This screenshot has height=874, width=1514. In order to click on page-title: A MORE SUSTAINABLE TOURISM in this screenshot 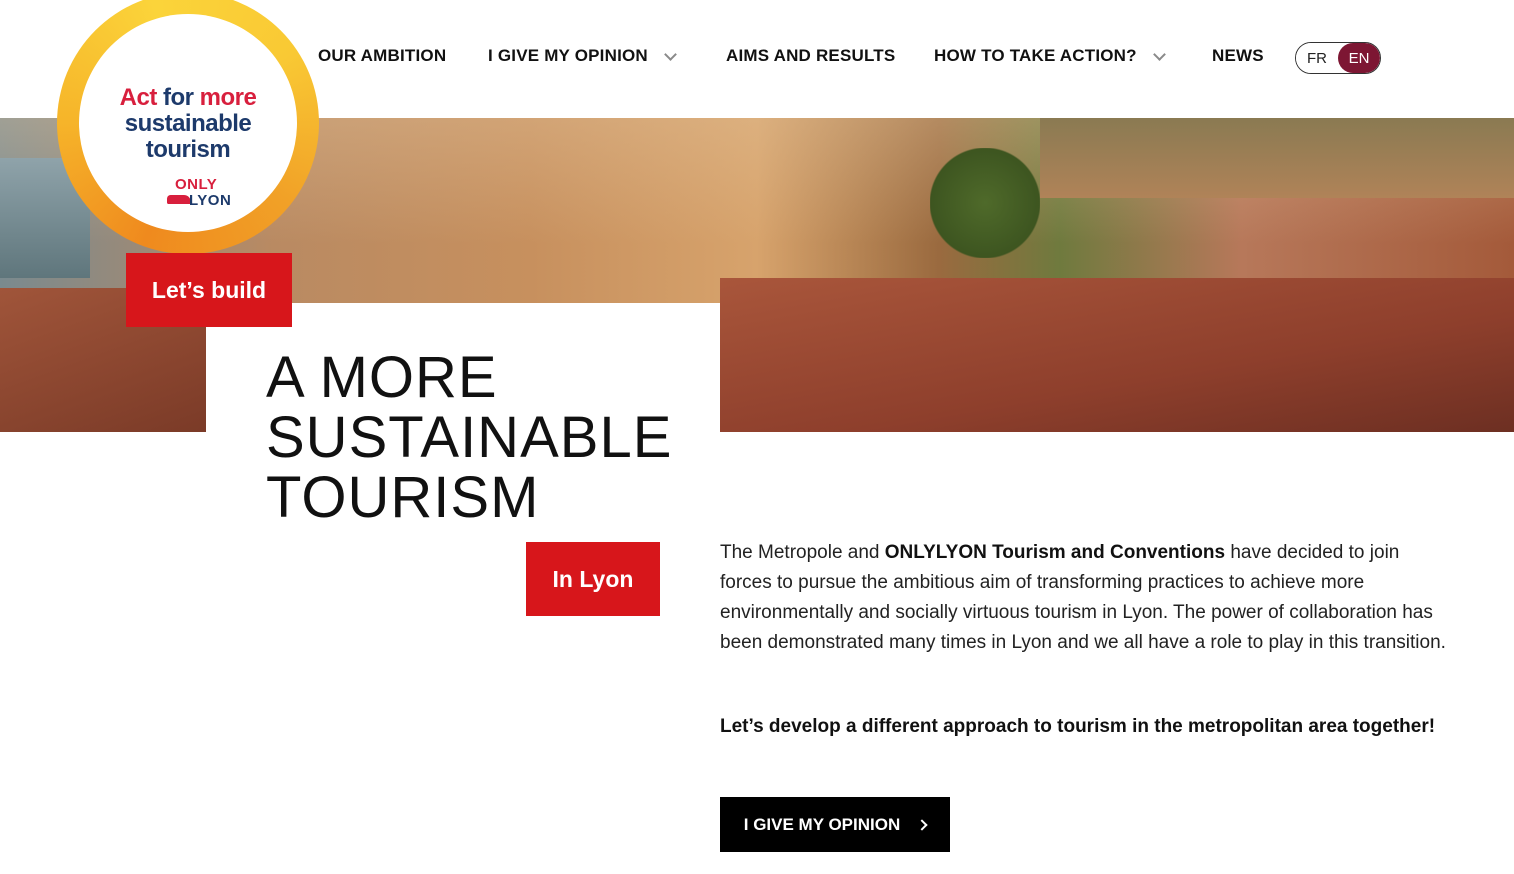, I will do `click(486, 438)`.